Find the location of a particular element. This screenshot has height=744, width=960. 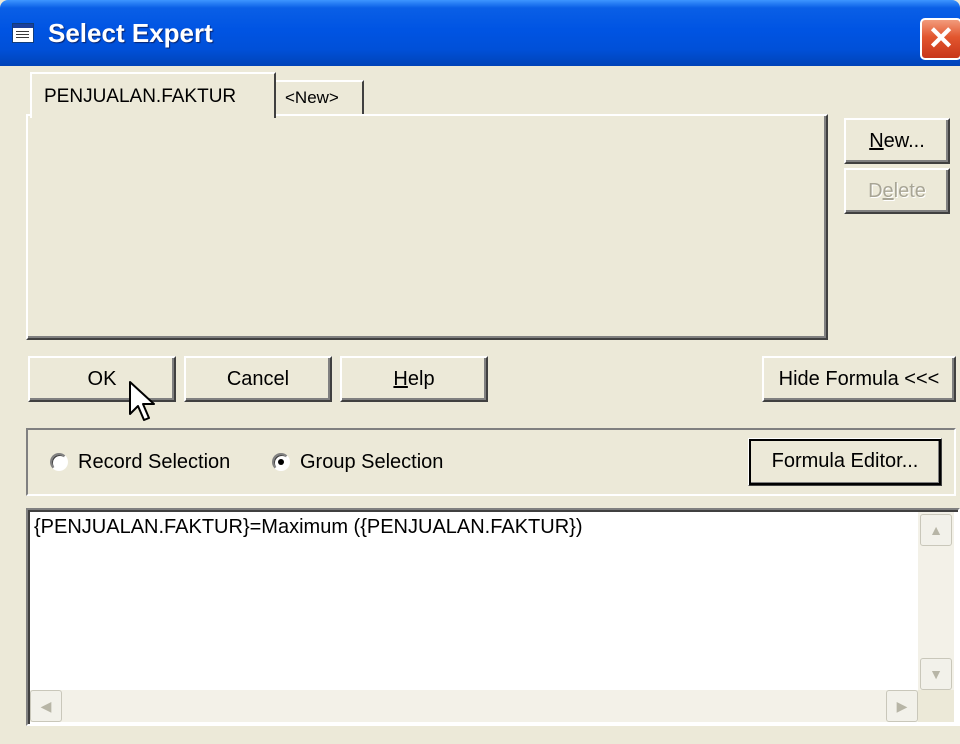

delete-button: Delete is located at coordinates (897, 191).